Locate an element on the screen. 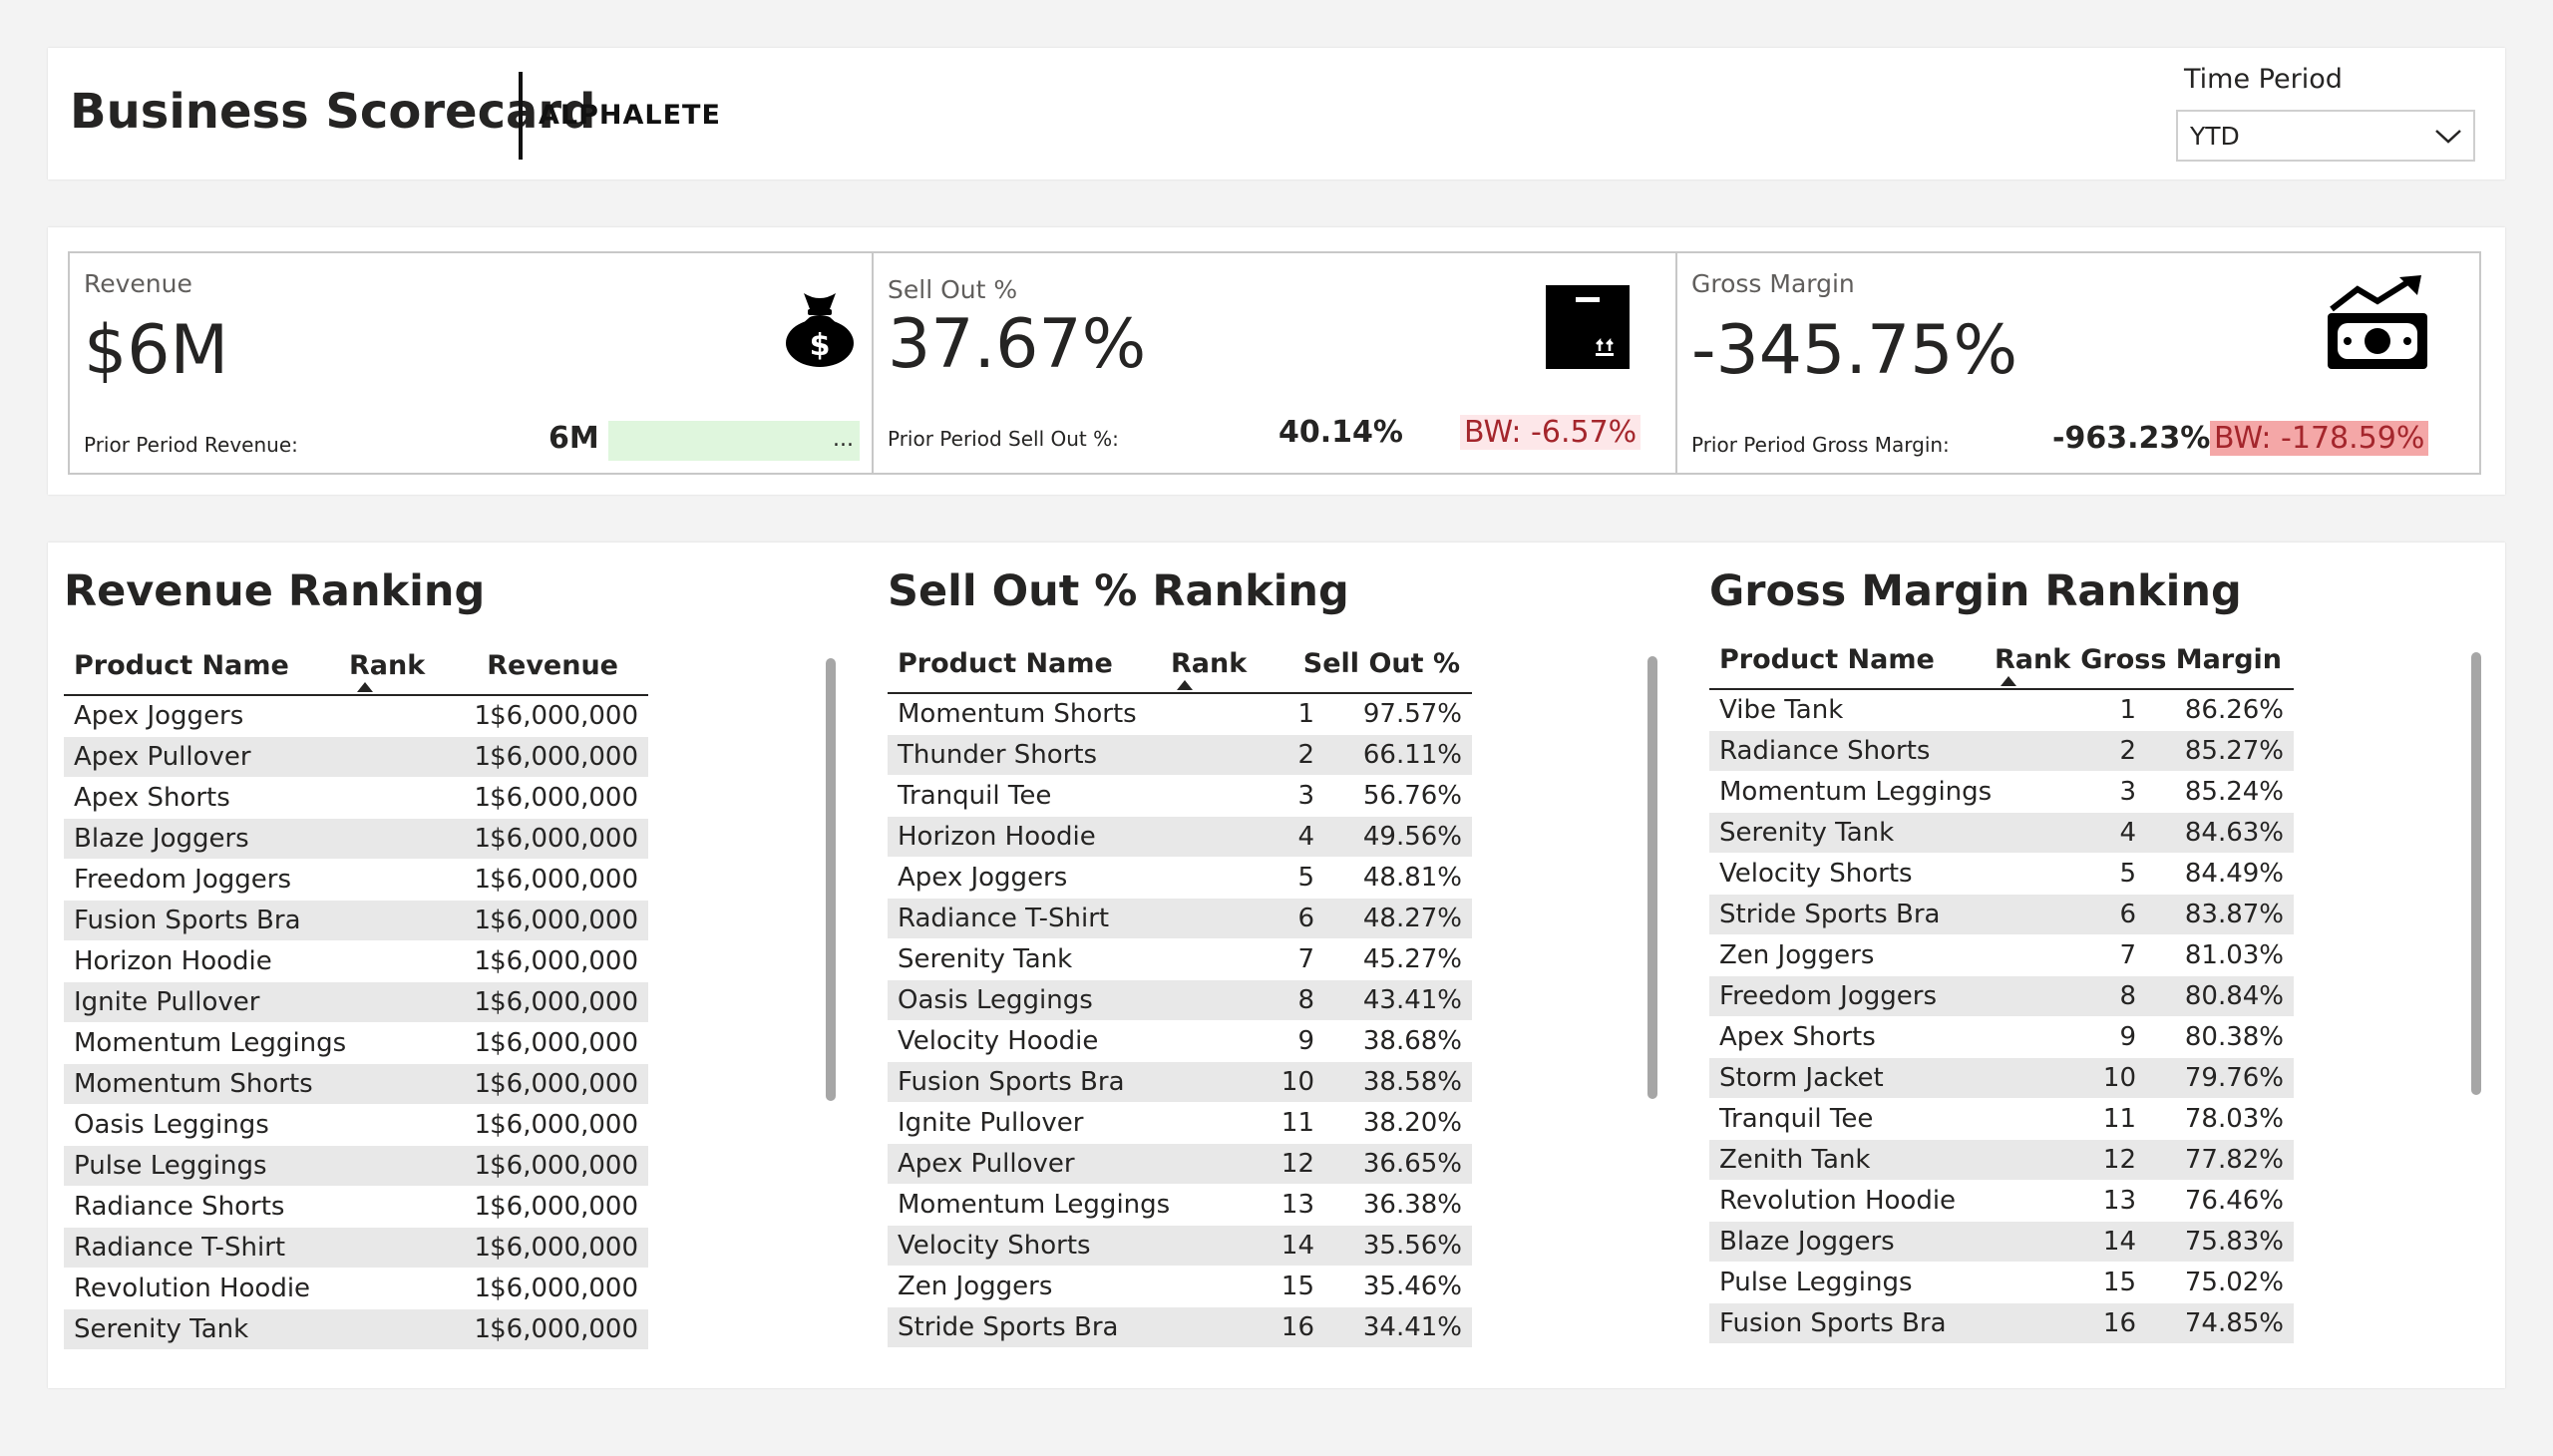 This screenshot has width=2553, height=1456. product-name-cell: Pulse Leggings is located at coordinates (1816, 1282).